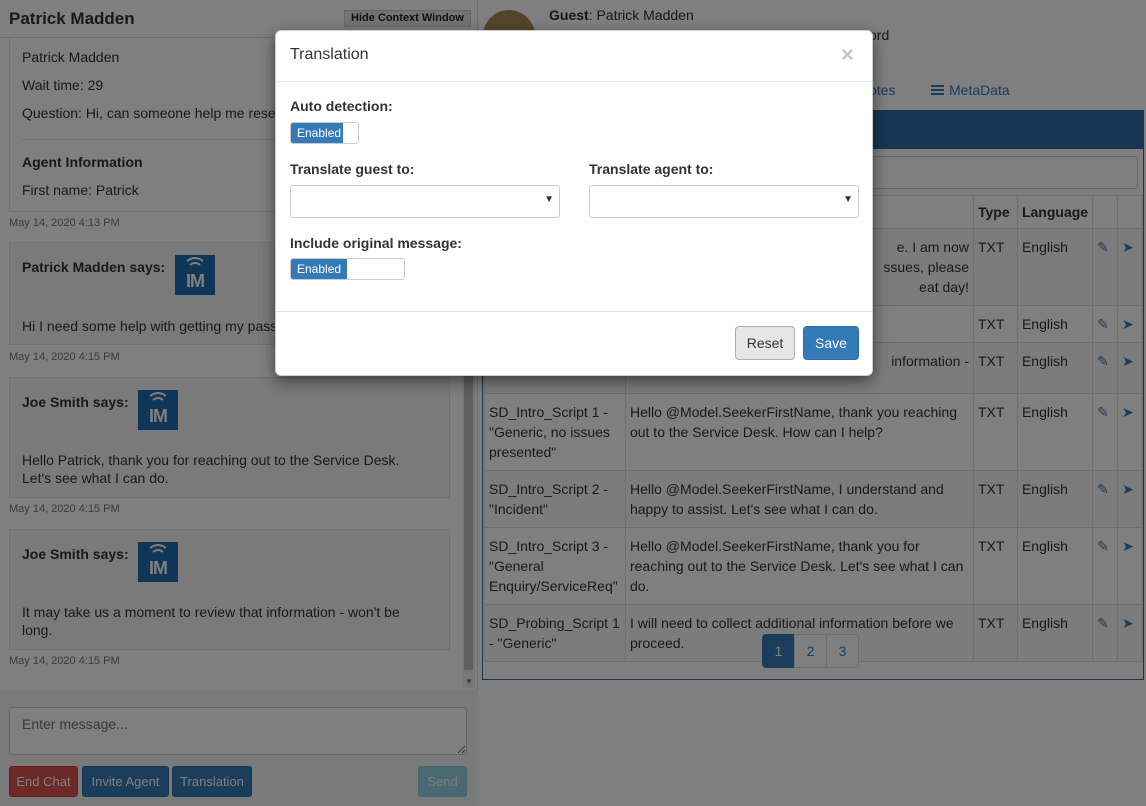 The height and width of the screenshot is (806, 1146). Describe the element at coordinates (574, 81) in the screenshot. I see `modal-header-divider` at that location.